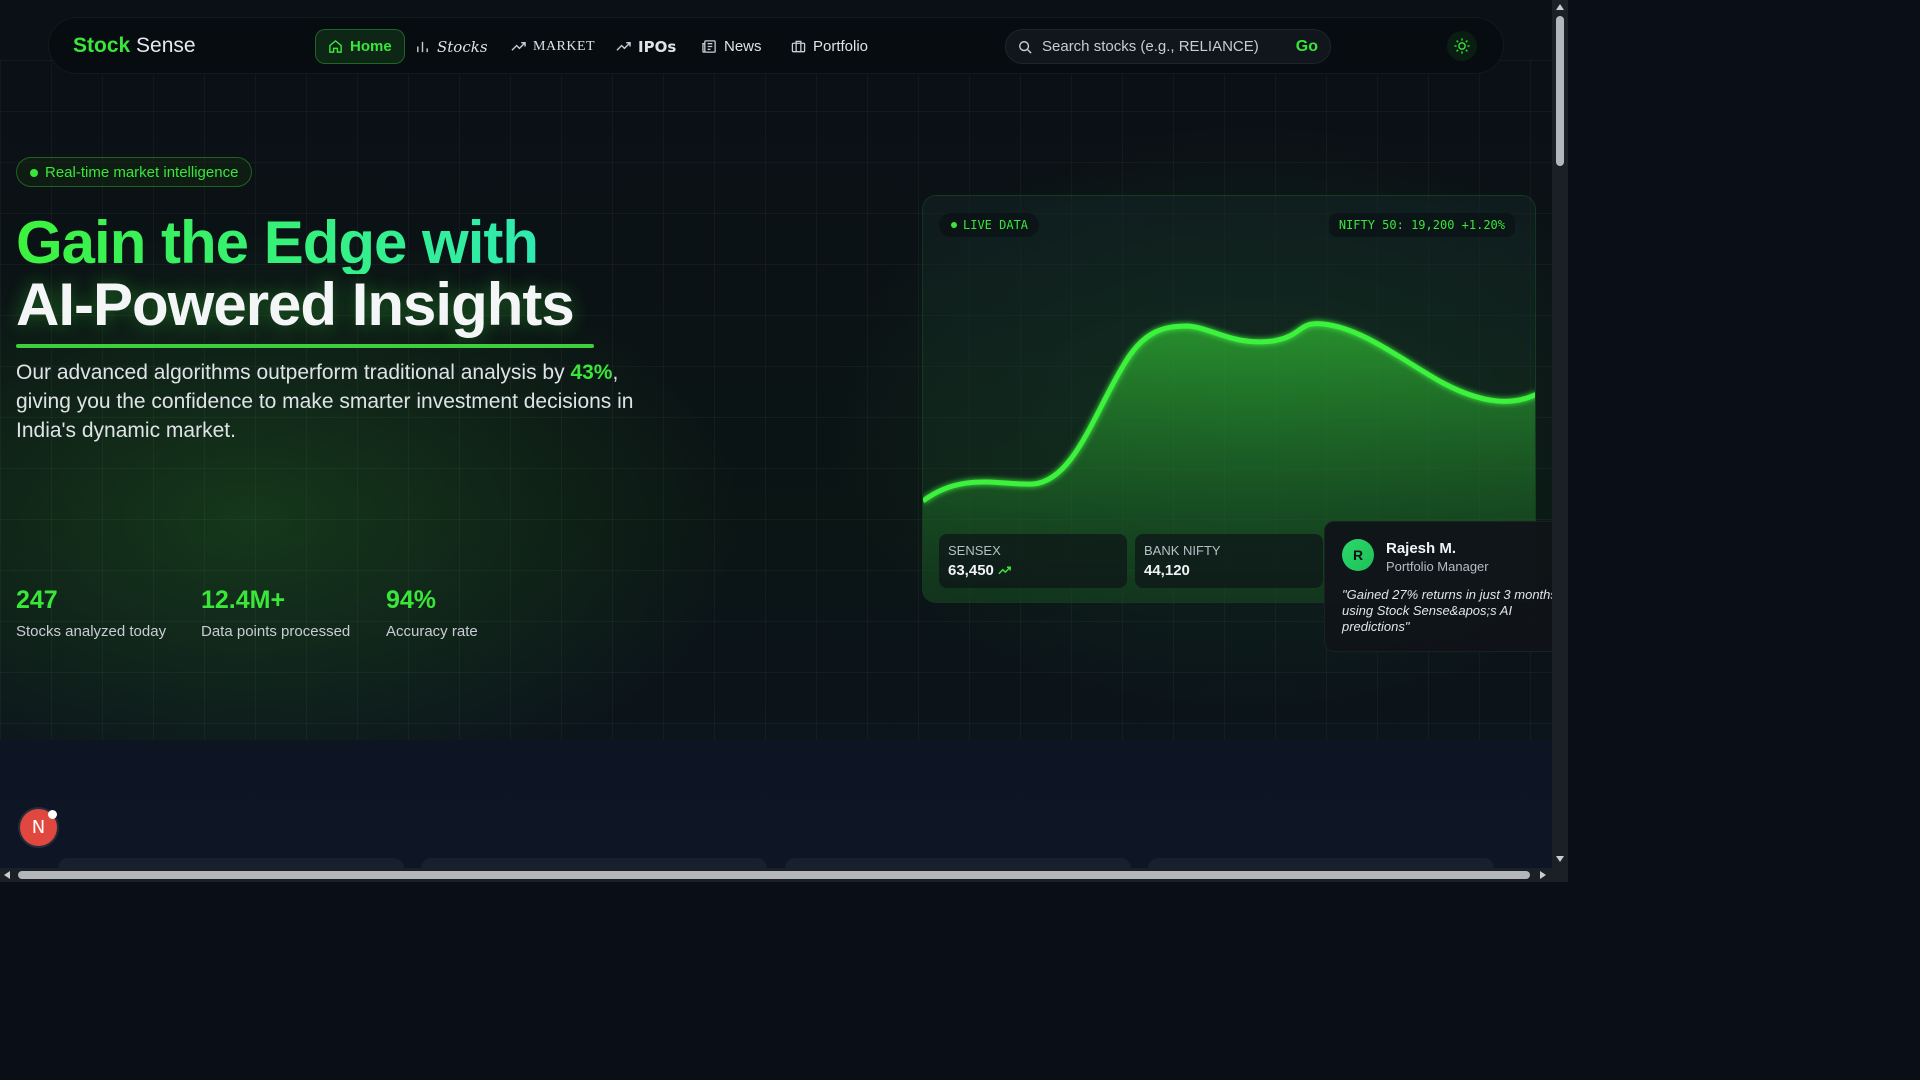 The width and height of the screenshot is (1920, 1080). Describe the element at coordinates (52, 814) in the screenshot. I see `notification-dot` at that location.